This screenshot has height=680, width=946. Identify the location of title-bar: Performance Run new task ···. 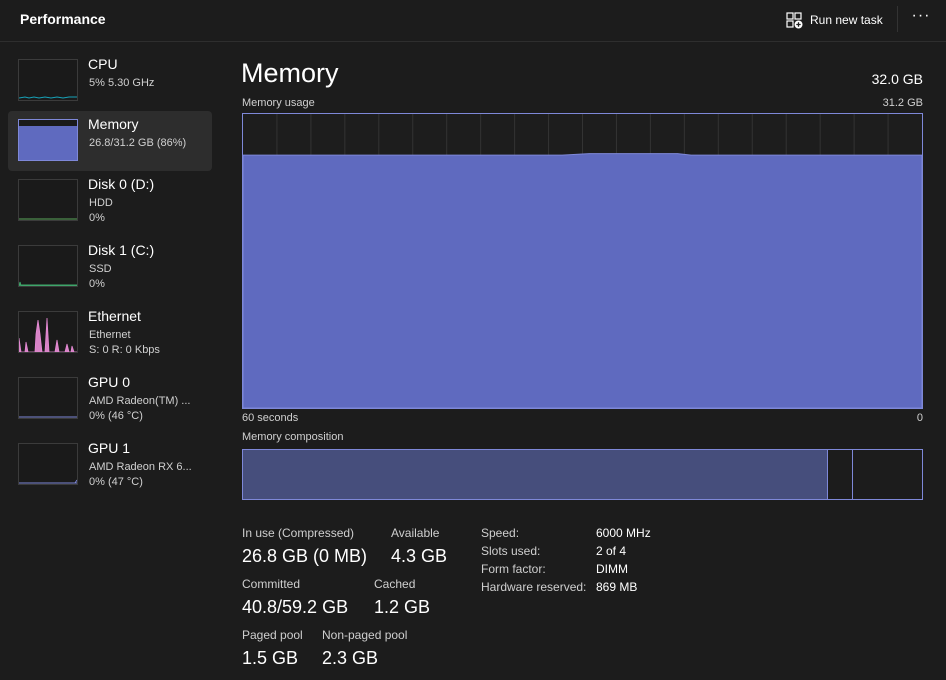
(473, 21).